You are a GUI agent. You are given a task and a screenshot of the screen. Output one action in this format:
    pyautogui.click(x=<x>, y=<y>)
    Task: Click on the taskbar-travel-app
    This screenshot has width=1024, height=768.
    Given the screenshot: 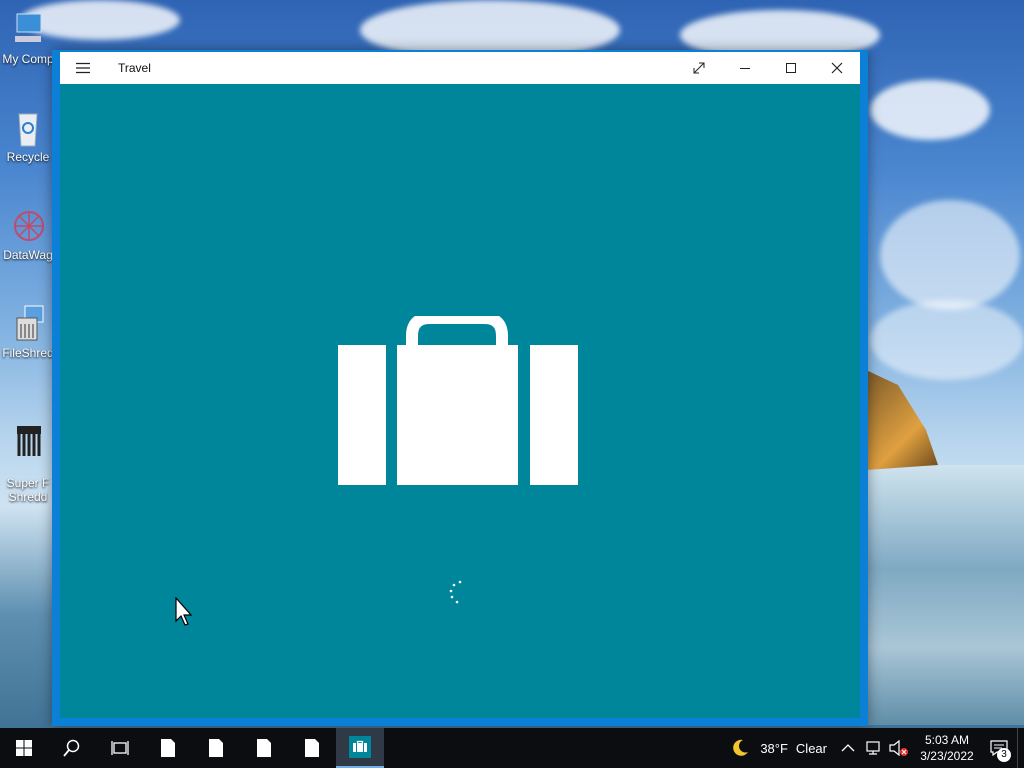 What is the action you would take?
    pyautogui.click(x=360, y=748)
    